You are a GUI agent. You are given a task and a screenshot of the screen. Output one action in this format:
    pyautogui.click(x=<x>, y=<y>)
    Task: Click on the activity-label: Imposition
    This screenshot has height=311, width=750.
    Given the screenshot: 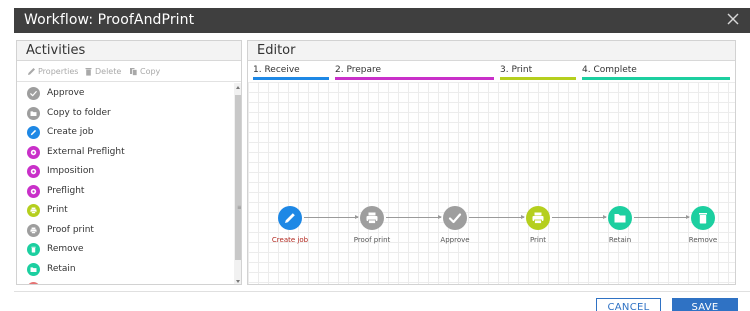 What is the action you would take?
    pyautogui.click(x=71, y=171)
    